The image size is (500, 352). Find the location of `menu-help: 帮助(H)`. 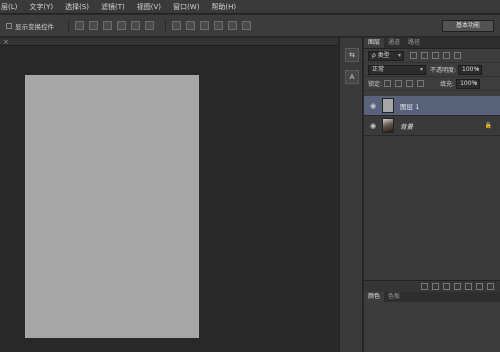

menu-help: 帮助(H) is located at coordinates (223, 7).